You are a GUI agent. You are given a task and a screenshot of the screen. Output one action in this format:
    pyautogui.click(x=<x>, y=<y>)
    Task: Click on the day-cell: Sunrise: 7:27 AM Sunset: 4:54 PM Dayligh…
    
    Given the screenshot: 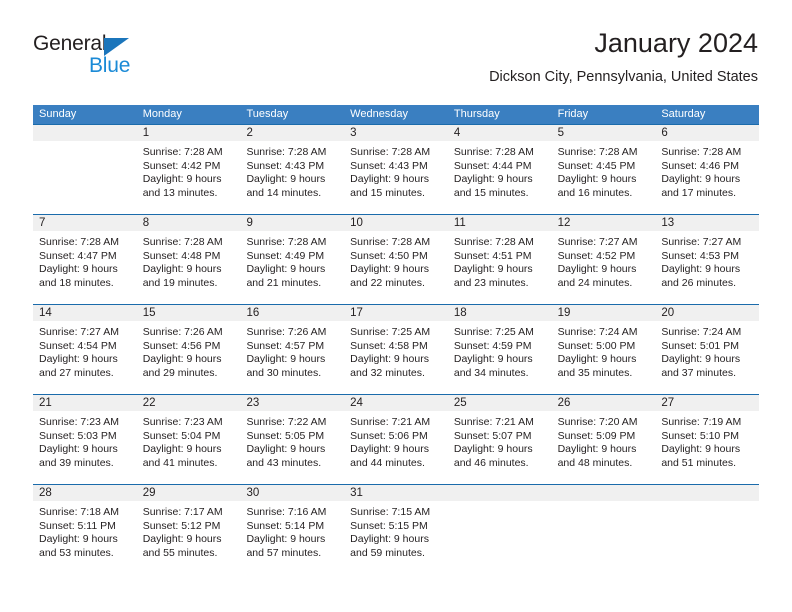 What is the action you would take?
    pyautogui.click(x=85, y=357)
    